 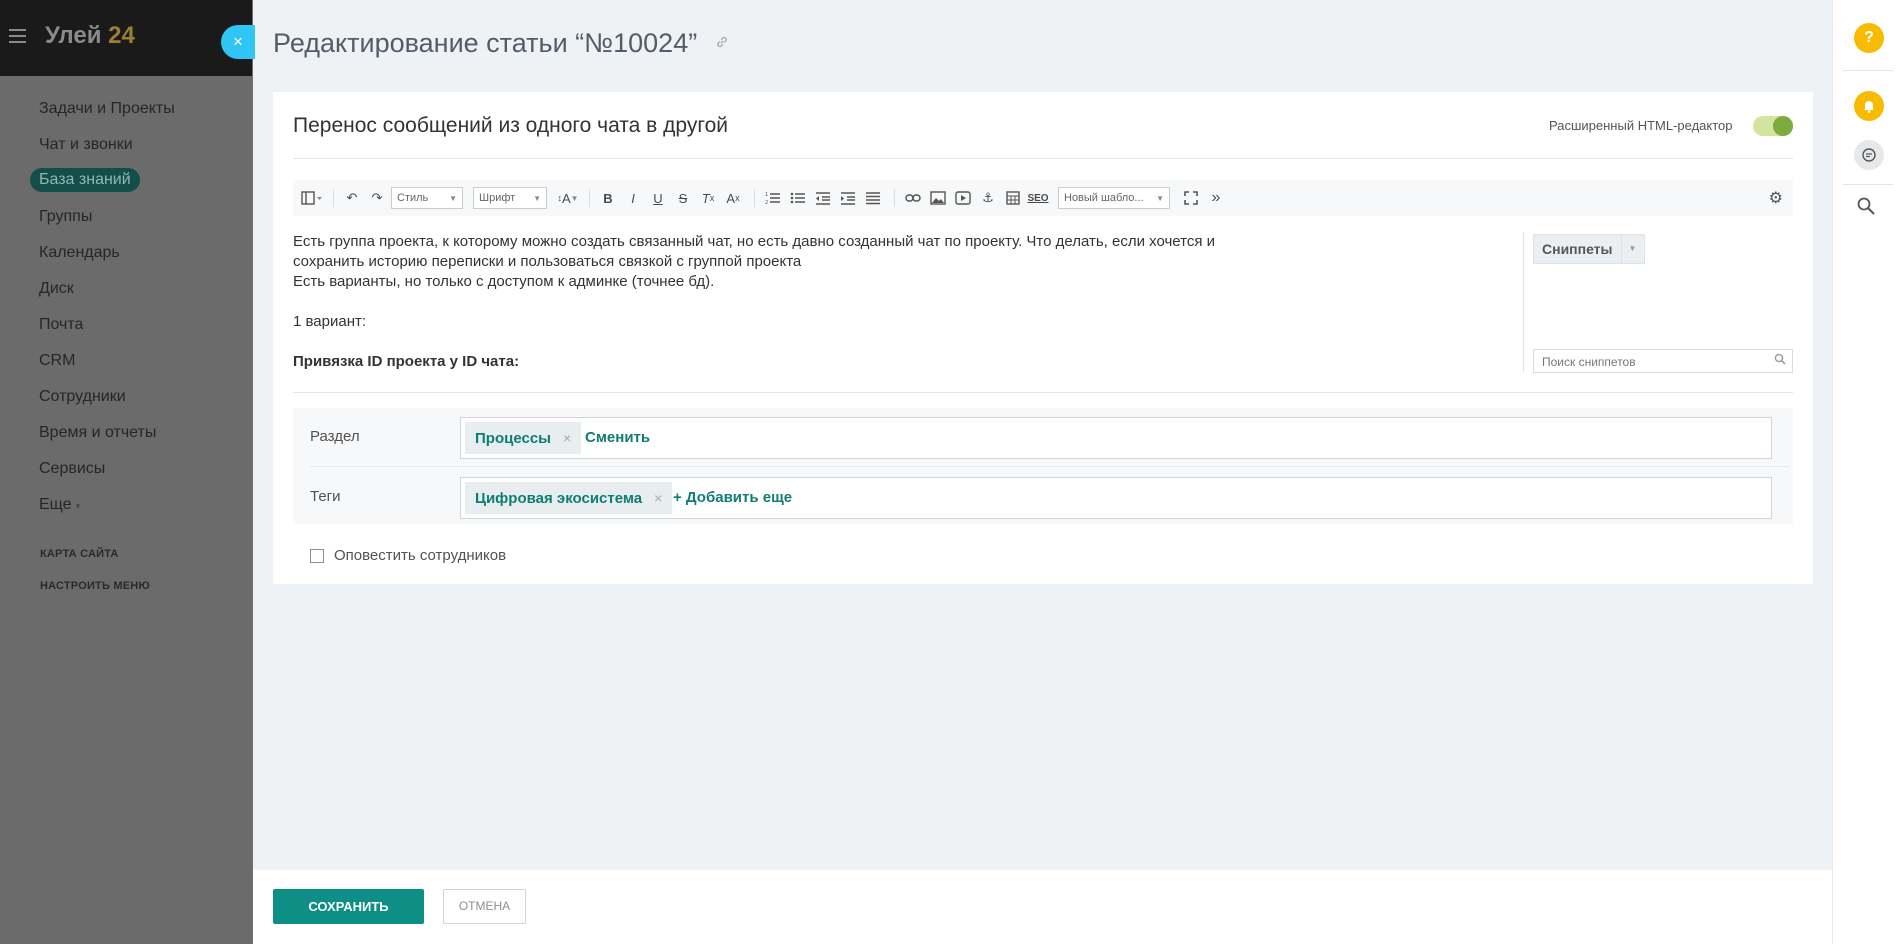 I want to click on remove-section-icon: ×, so click(x=567, y=438).